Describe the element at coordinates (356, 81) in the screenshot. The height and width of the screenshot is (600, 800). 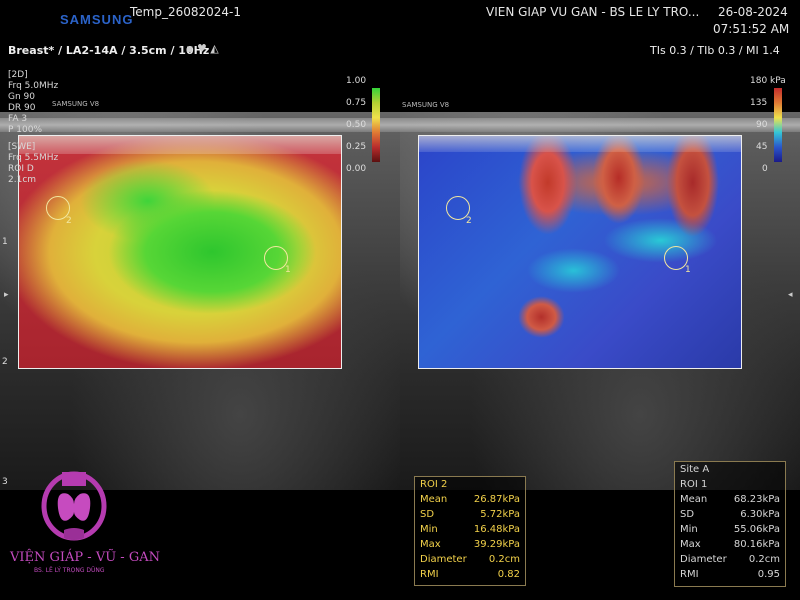
I see `strain-scale-max: 1.00` at that location.